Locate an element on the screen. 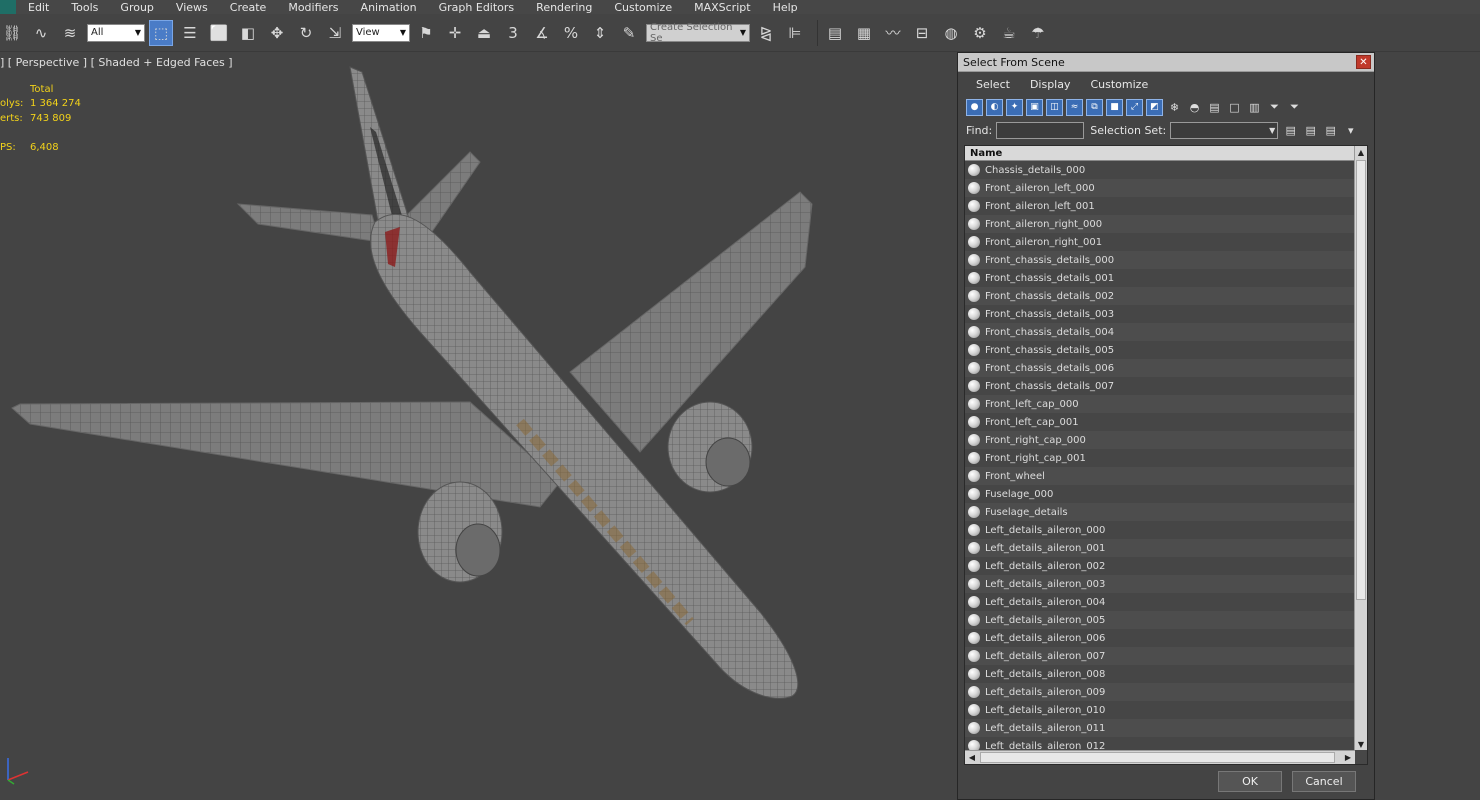 Image resolution: width=1480 pixels, height=800 pixels. select-all-icon: ▤ is located at coordinates (1214, 107).